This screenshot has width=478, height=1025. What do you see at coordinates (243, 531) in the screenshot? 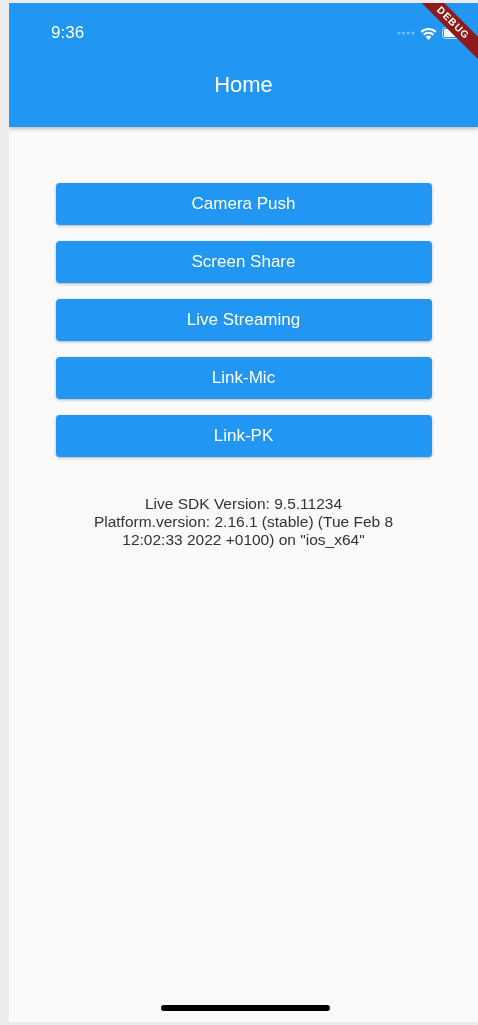
I see `version-text: Platform.version: 2.16.1 (stable) (Tue Feb 8 12:02:33 2022 +0100) on "ios_x64"` at bounding box center [243, 531].